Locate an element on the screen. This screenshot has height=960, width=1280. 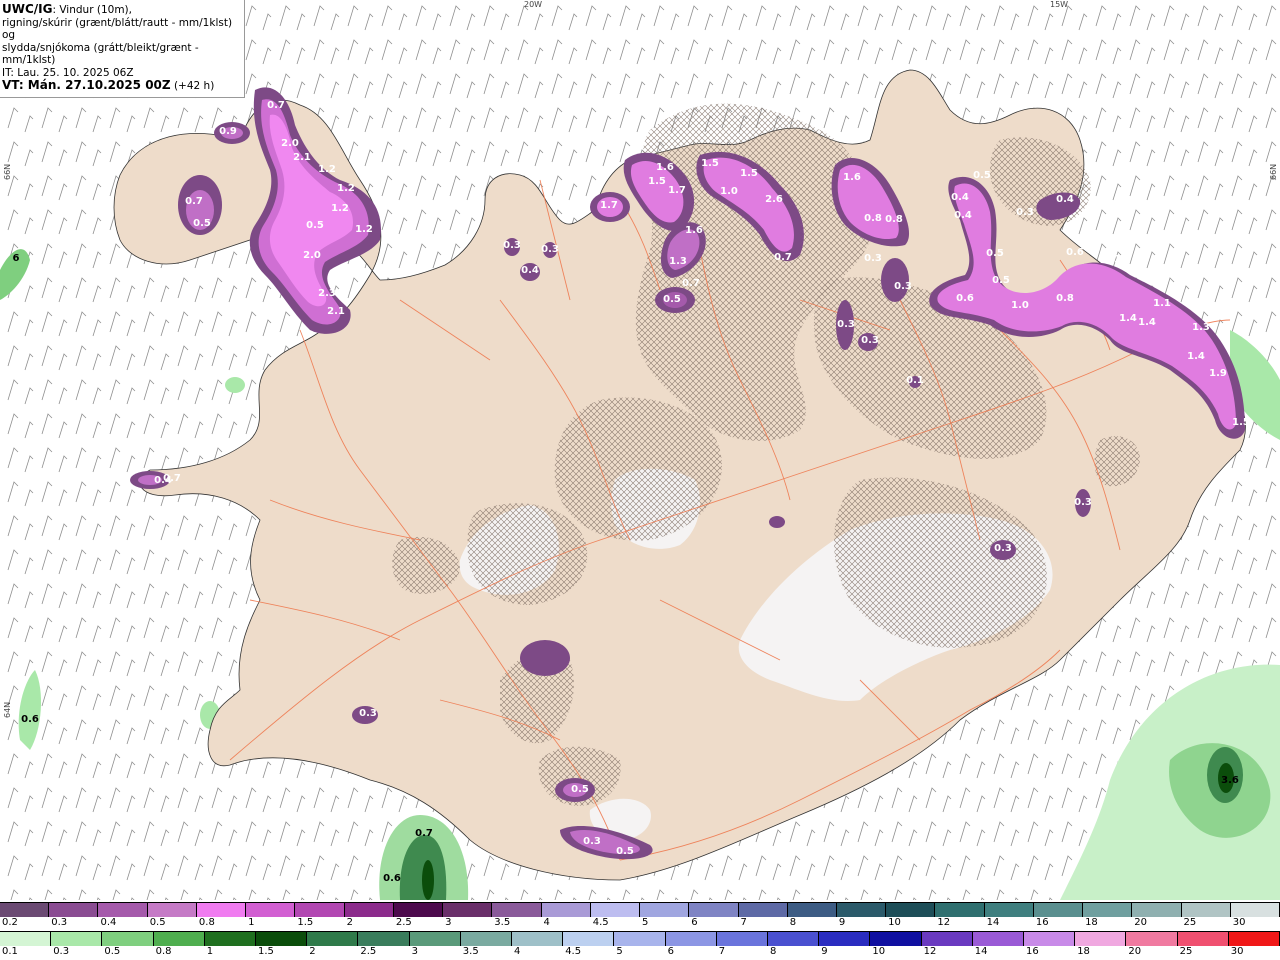
scale-label: 18 is located at coordinates (1083, 951).